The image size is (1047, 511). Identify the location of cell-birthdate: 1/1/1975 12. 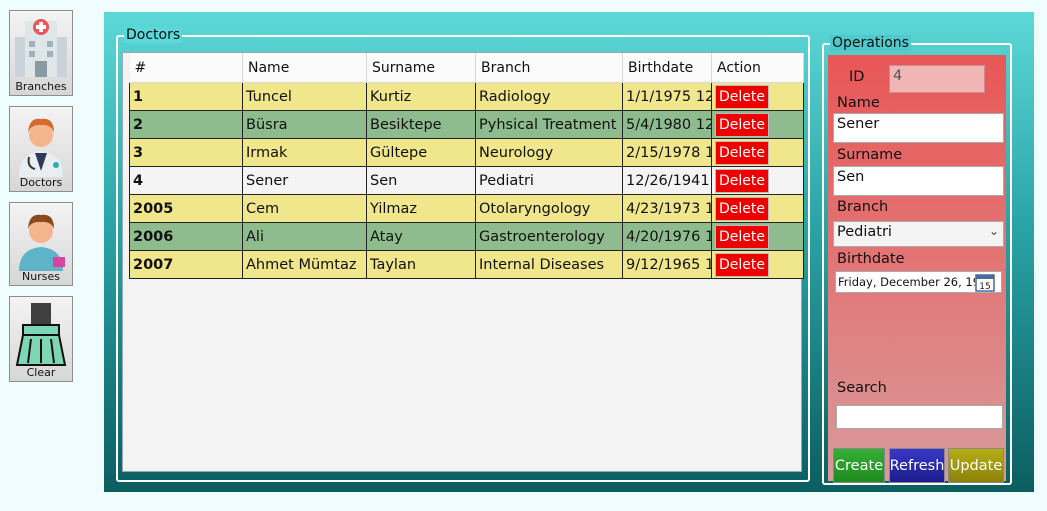
(667, 96).